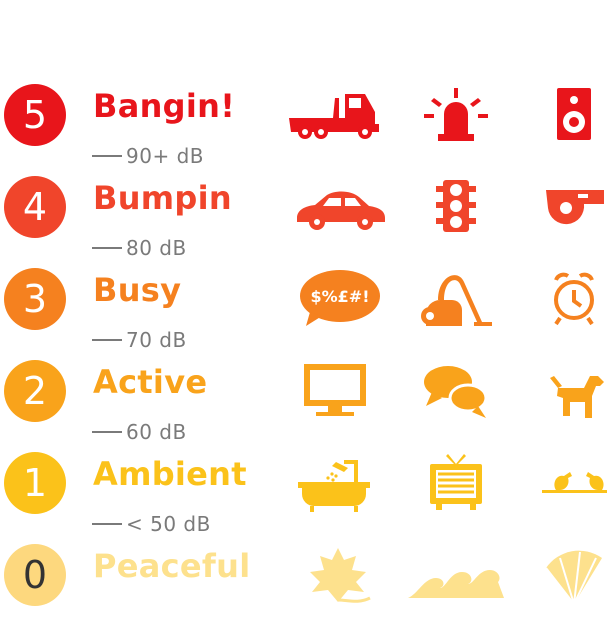 The image size is (607, 636). Describe the element at coordinates (566, 298) in the screenshot. I see `alarm-clock-icon` at that location.